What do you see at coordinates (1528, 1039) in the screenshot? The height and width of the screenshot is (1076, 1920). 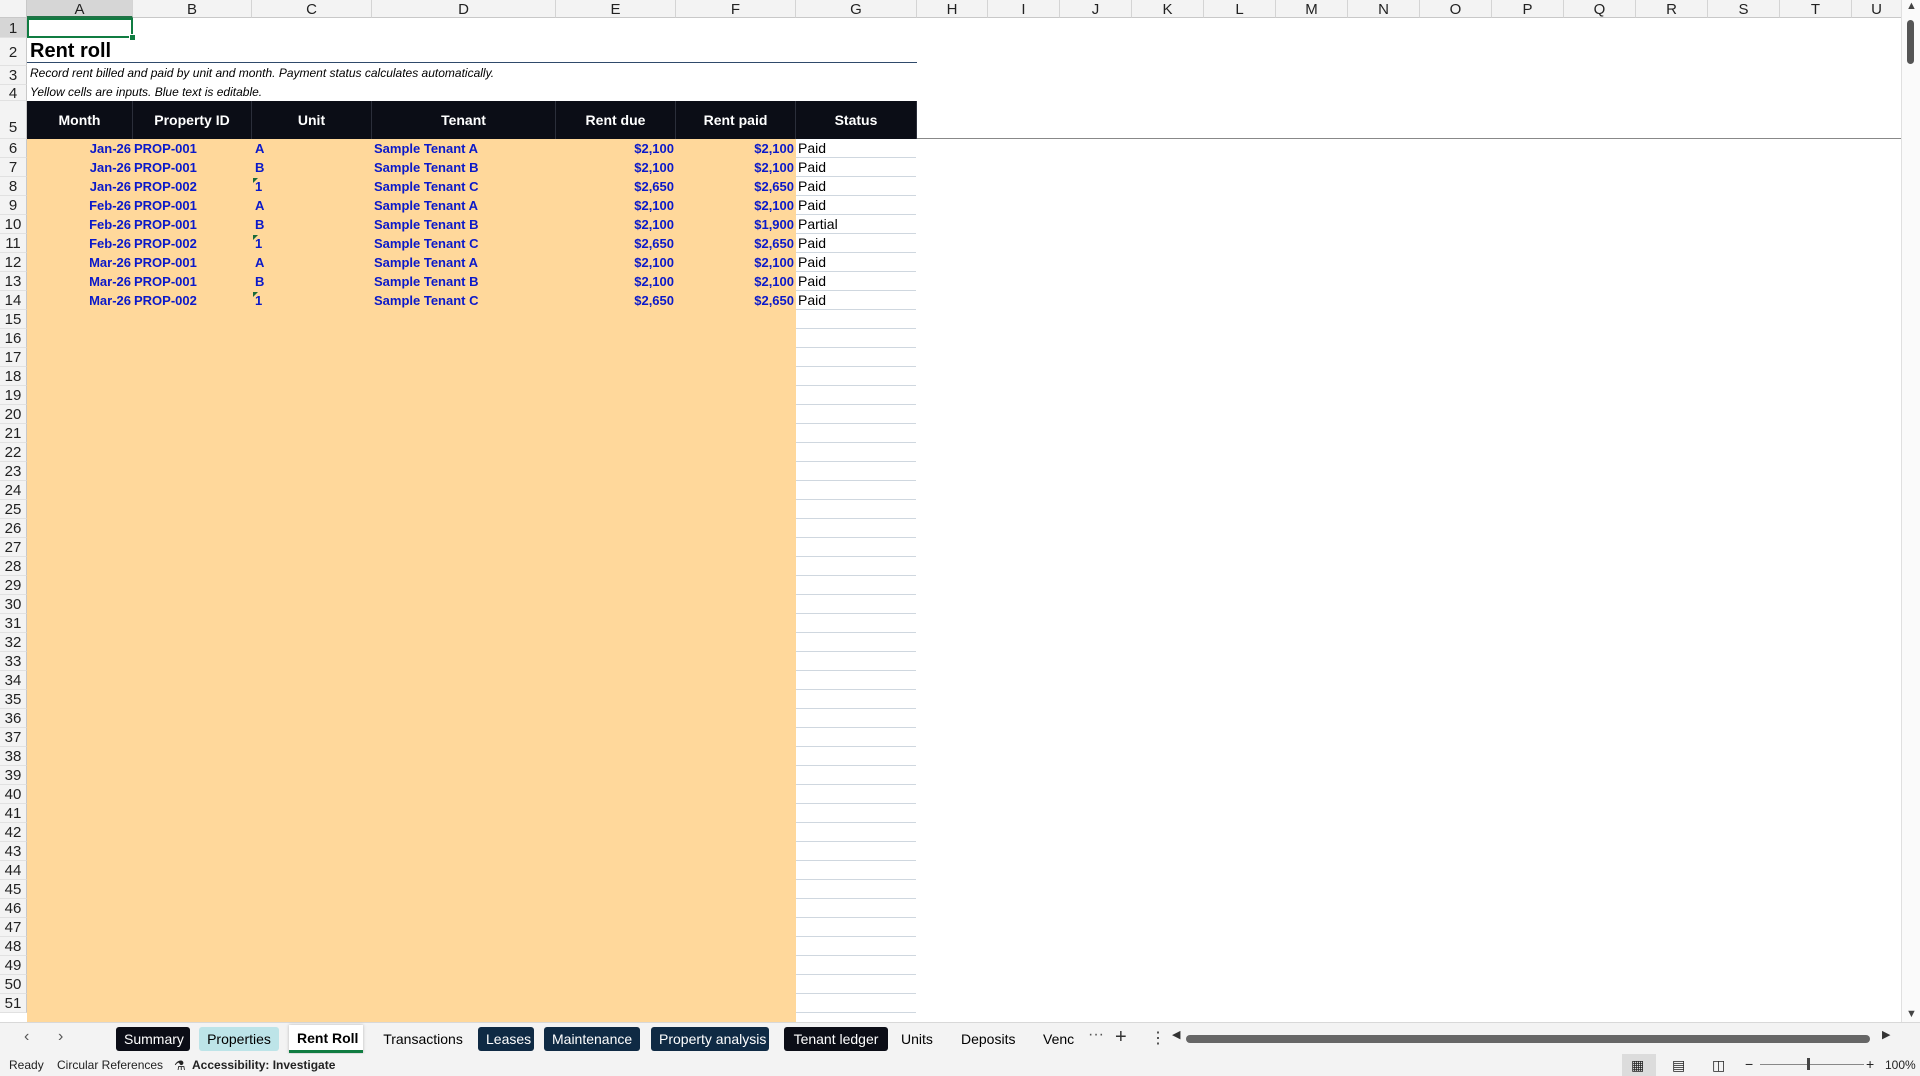 I see `horizontal-scroll-thumb` at bounding box center [1528, 1039].